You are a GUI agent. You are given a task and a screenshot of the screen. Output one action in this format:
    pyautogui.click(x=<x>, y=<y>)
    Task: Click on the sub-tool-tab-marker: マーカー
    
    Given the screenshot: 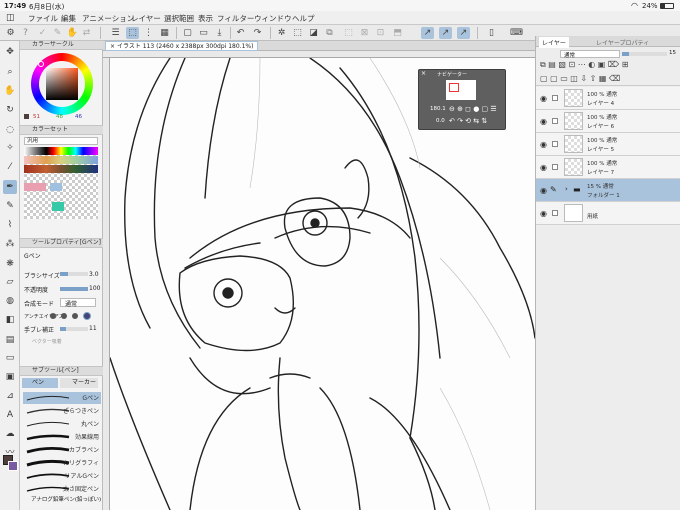 What is the action you would take?
    pyautogui.click(x=79, y=383)
    